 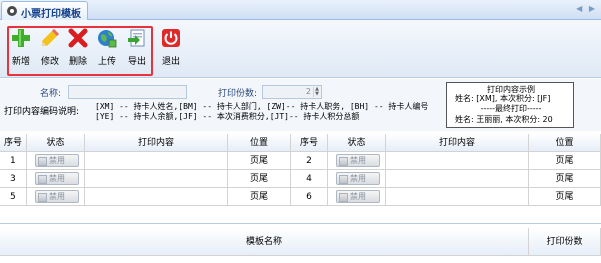 What do you see at coordinates (107, 39) in the screenshot?
I see `globe-upload-icon` at bounding box center [107, 39].